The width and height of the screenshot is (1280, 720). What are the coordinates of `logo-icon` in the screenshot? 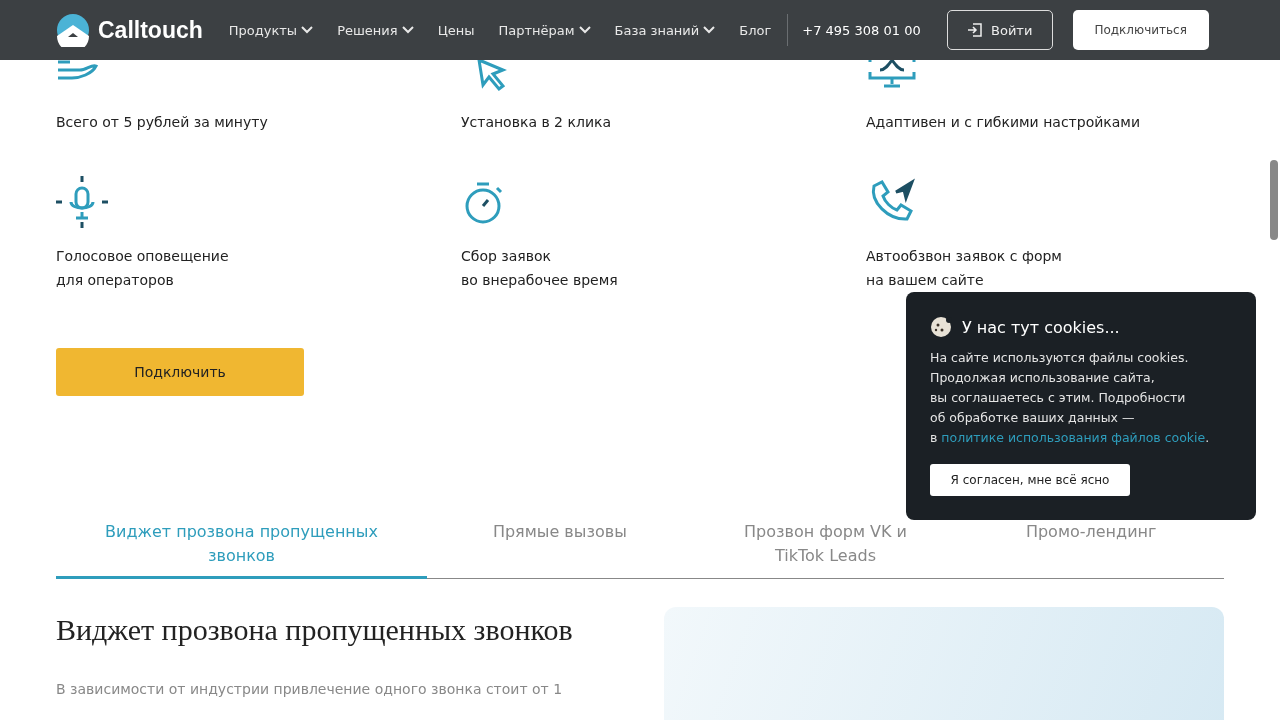 It's located at (73, 30).